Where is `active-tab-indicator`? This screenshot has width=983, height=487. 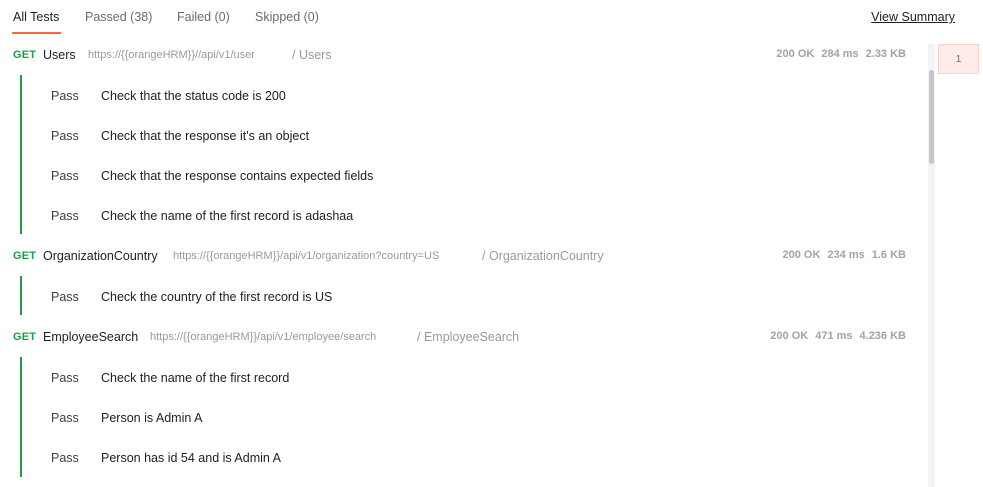
active-tab-indicator is located at coordinates (36, 33).